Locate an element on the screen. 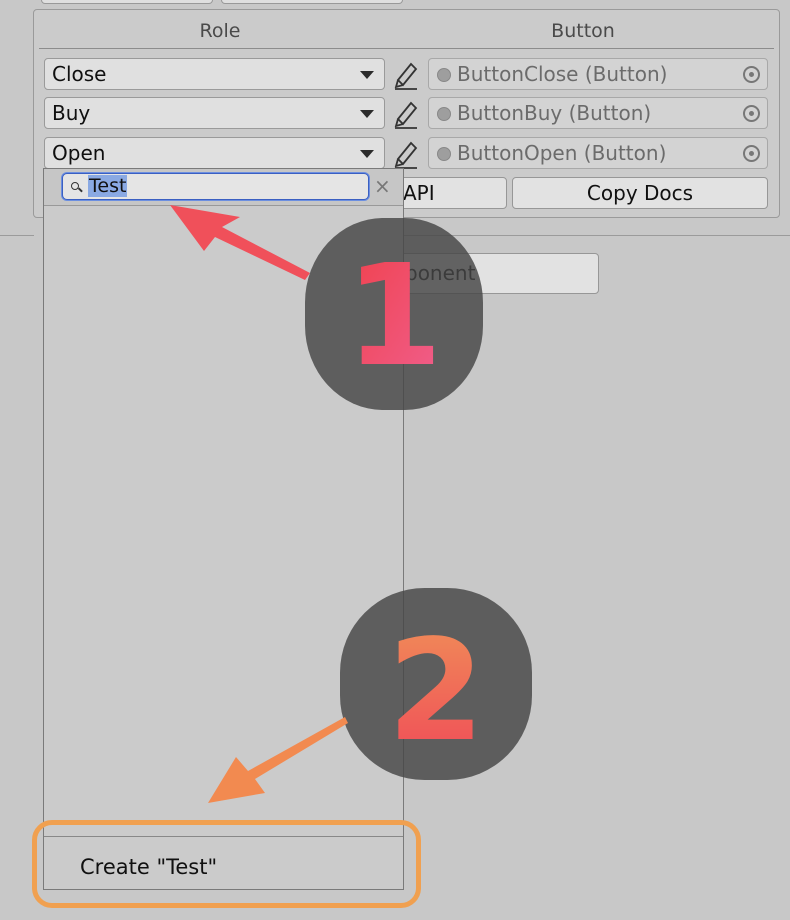 The height and width of the screenshot is (920, 790). svg-text: 2 is located at coordinates (435, 684).